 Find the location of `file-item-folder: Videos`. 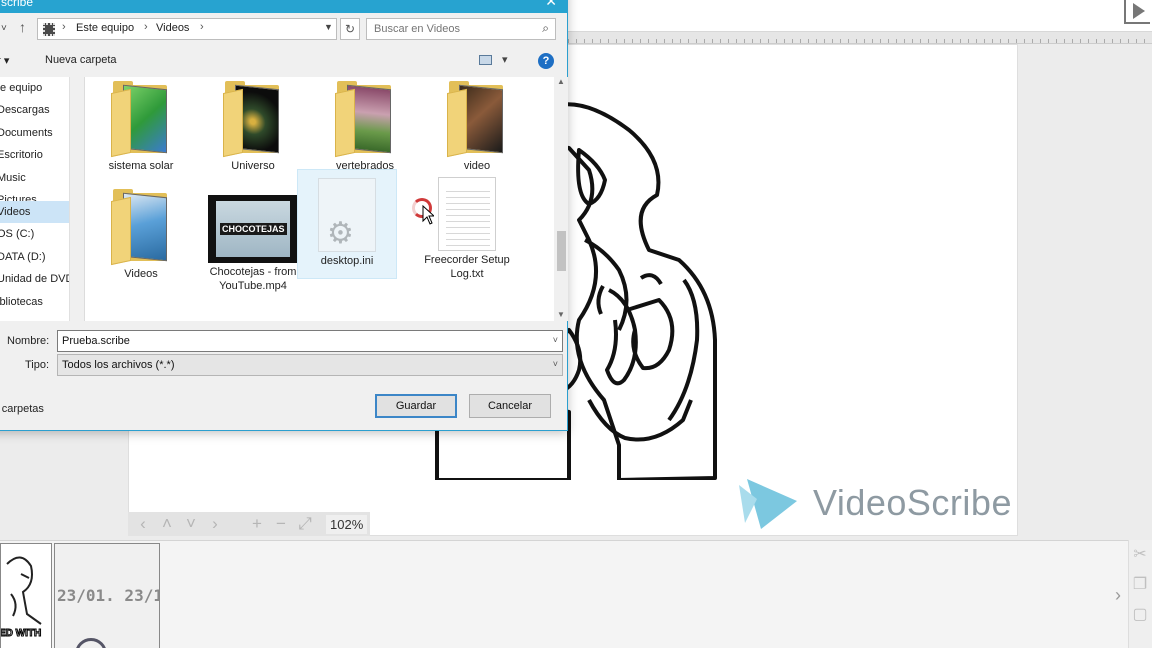

file-item-folder: Videos is located at coordinates (141, 235).